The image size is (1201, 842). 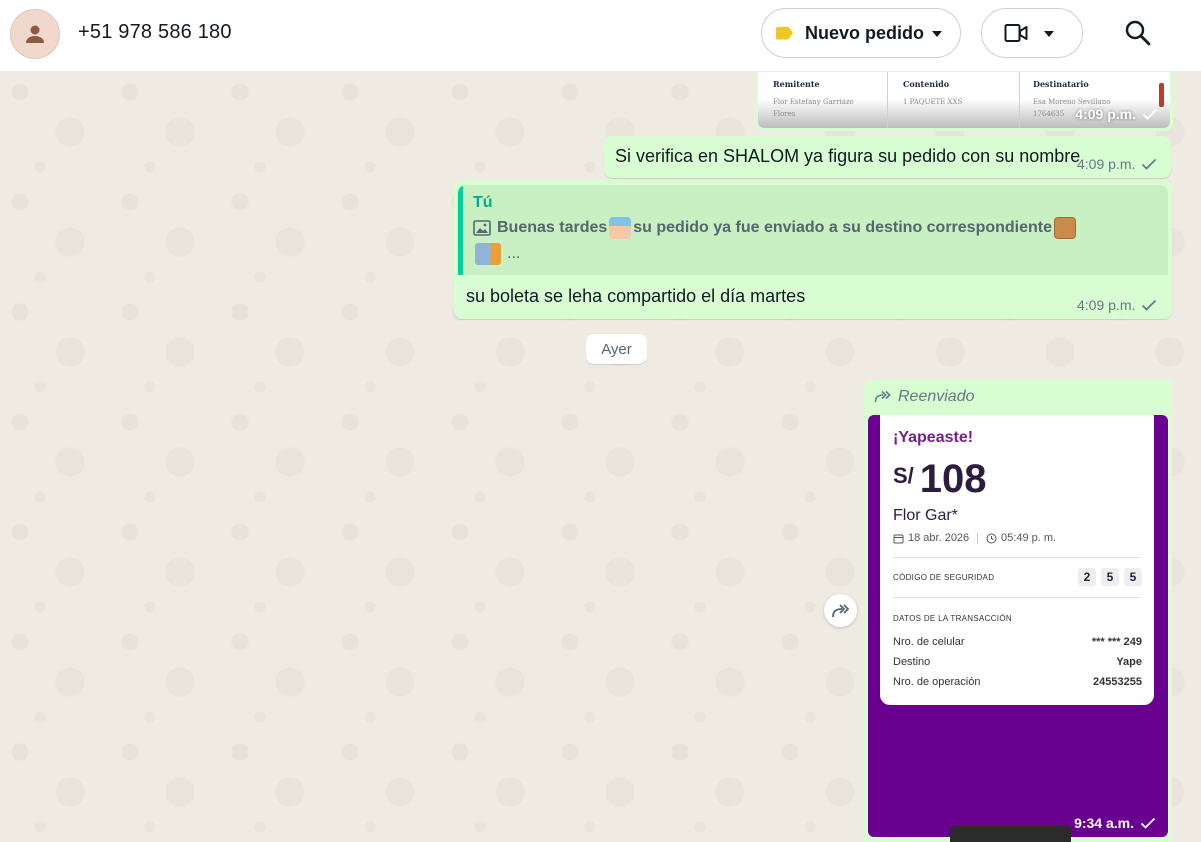 I want to click on woman-raising-hand-emoji-icon, so click(x=620, y=228).